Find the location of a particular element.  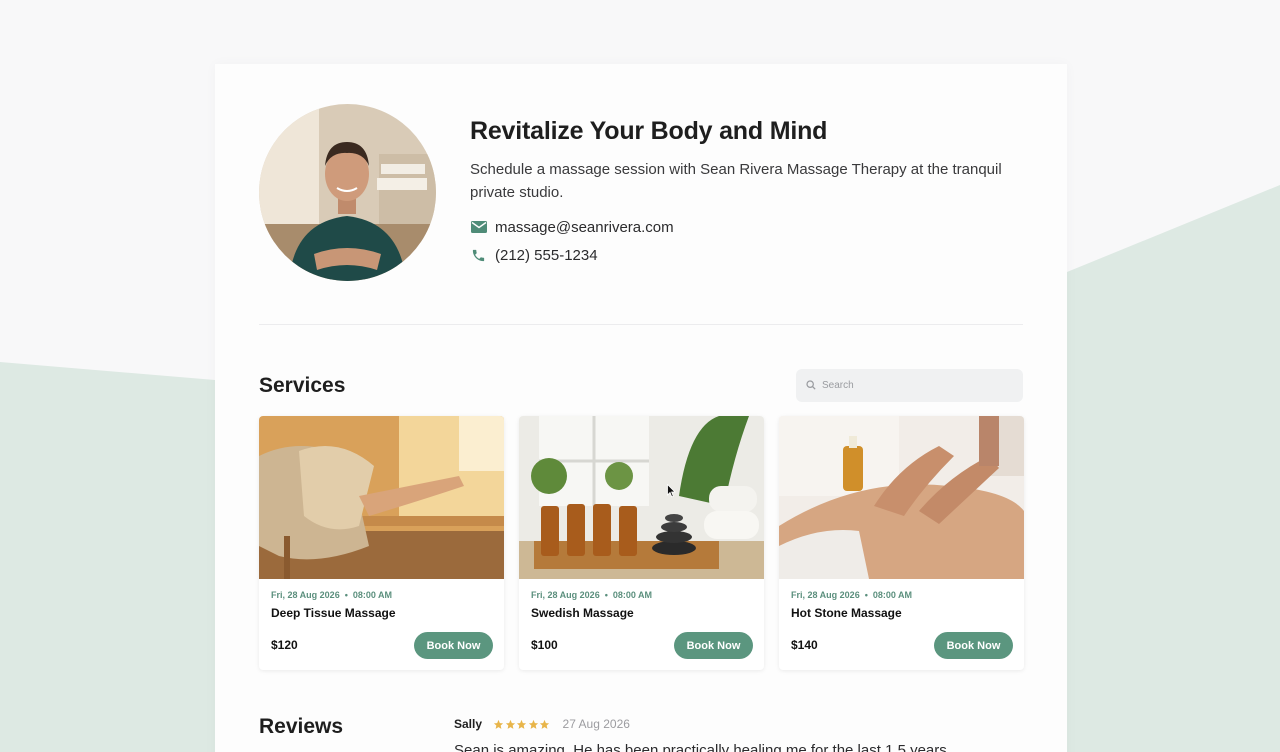

services-heading: Services is located at coordinates (302, 385).